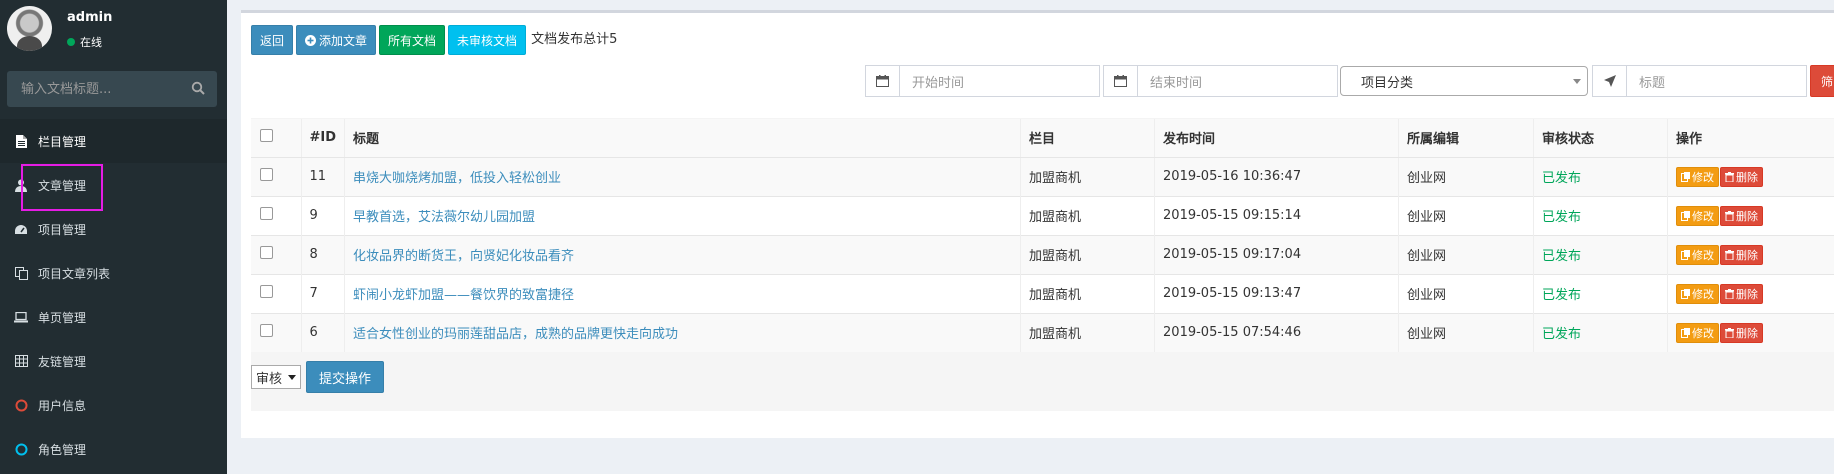 This screenshot has height=474, width=1834. What do you see at coordinates (882, 81) in the screenshot?
I see `calendar-icon` at bounding box center [882, 81].